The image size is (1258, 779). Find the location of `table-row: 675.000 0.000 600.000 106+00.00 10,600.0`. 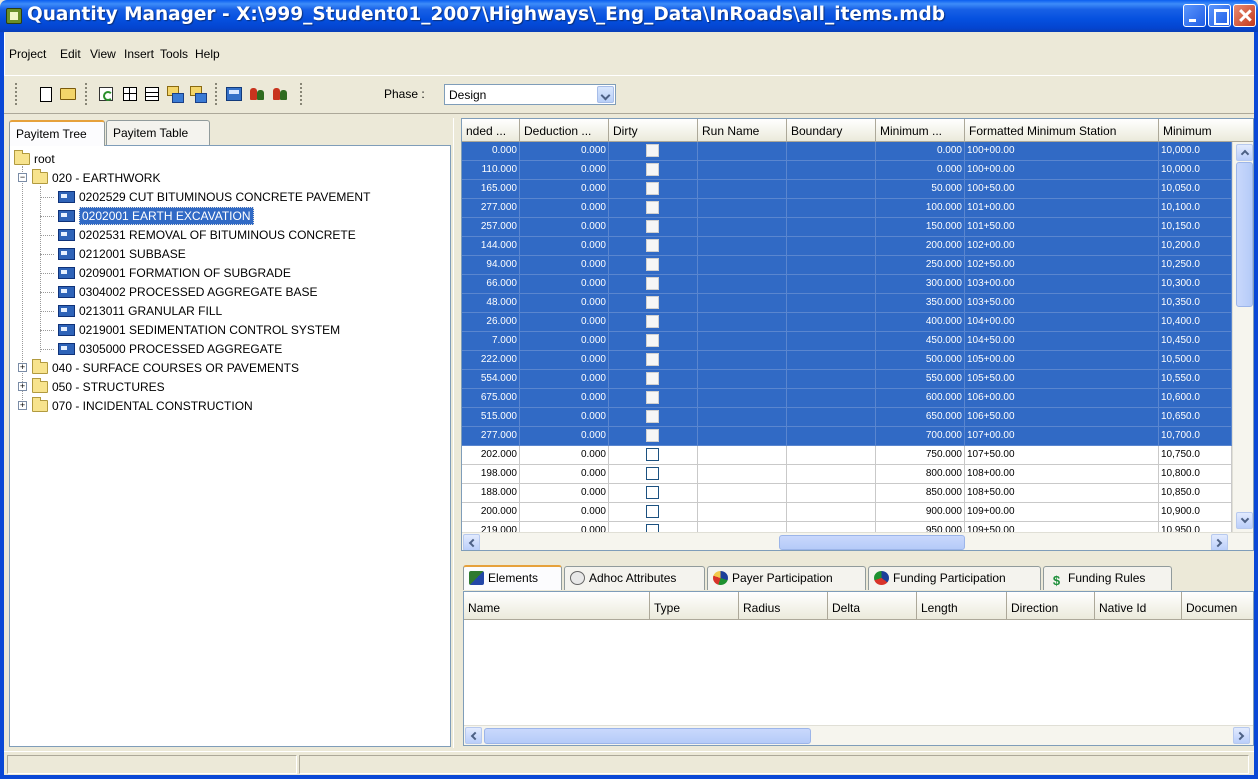

table-row: 675.000 0.000 600.000 106+00.00 10,600.0 is located at coordinates (847, 398).